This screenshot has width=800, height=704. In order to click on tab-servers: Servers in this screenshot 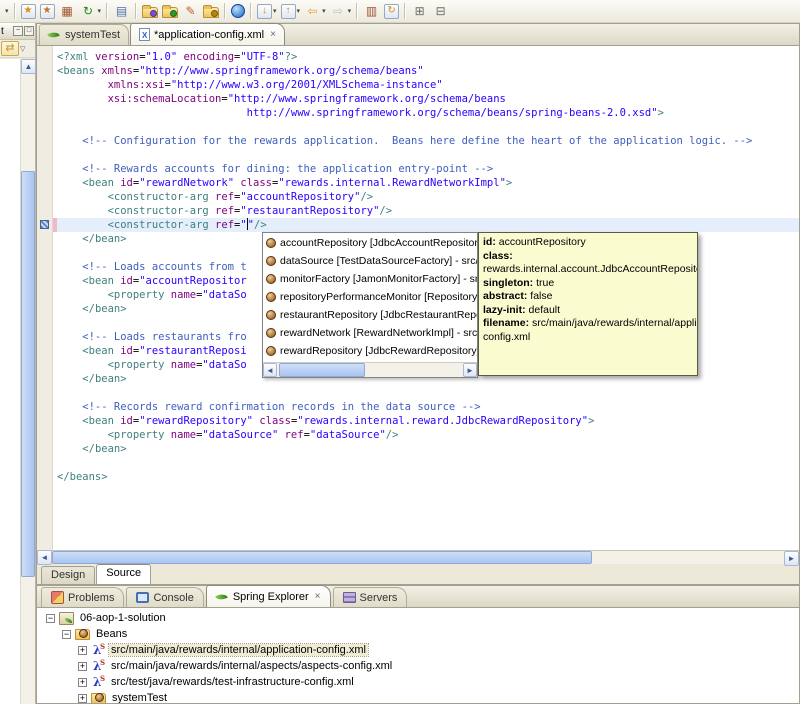, I will do `click(370, 597)`.